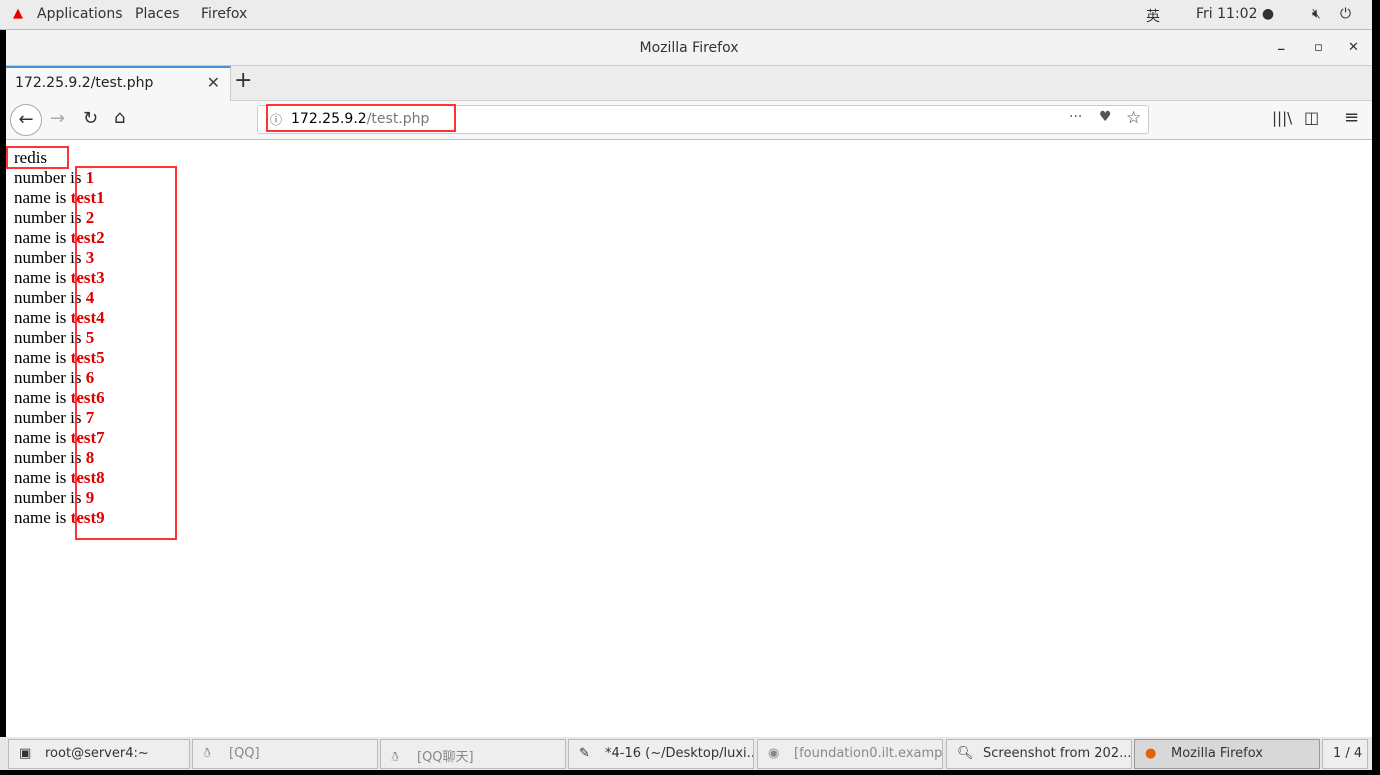 This screenshot has width=1380, height=775. Describe the element at coordinates (693, 318) in the screenshot. I see `result-line: name is test4` at that location.